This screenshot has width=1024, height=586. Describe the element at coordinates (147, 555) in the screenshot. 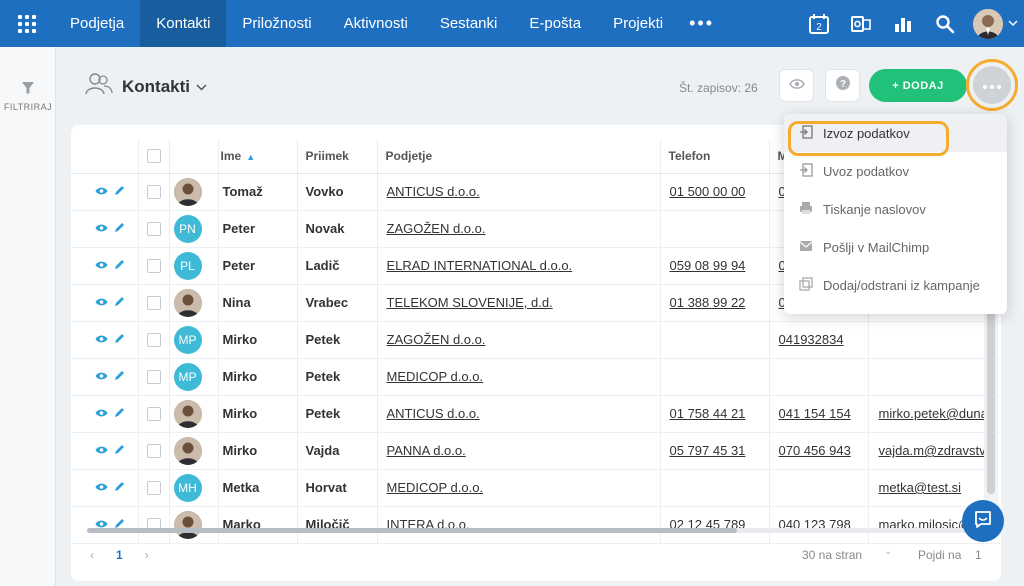

I see `next-page-button: ›` at that location.